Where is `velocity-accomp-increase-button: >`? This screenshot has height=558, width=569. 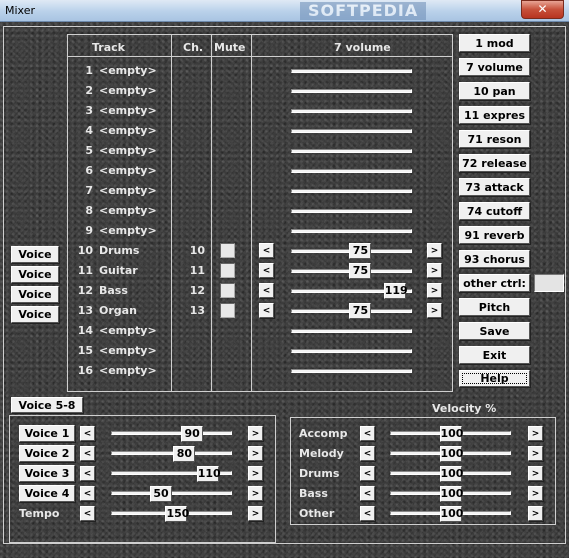 velocity-accomp-increase-button: > is located at coordinates (535, 433).